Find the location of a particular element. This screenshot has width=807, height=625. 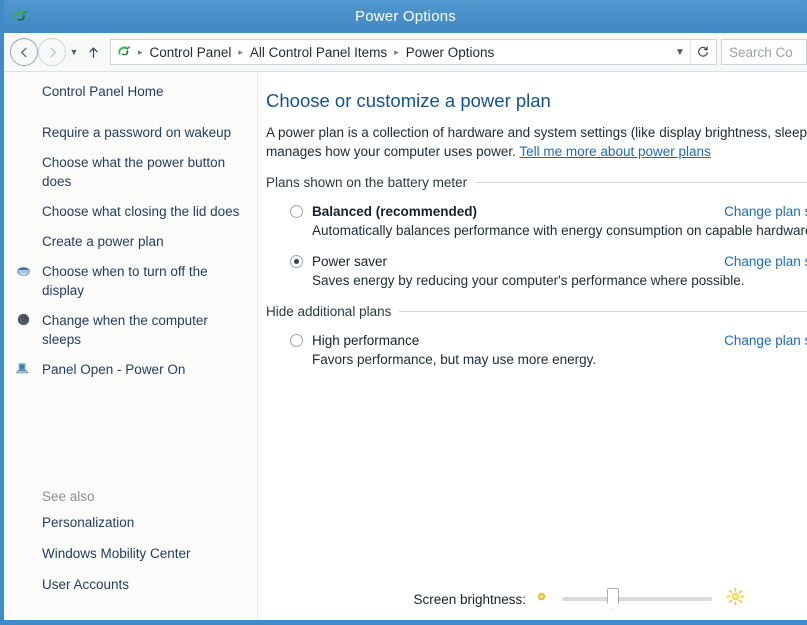

radio-power-saver is located at coordinates (296, 261).